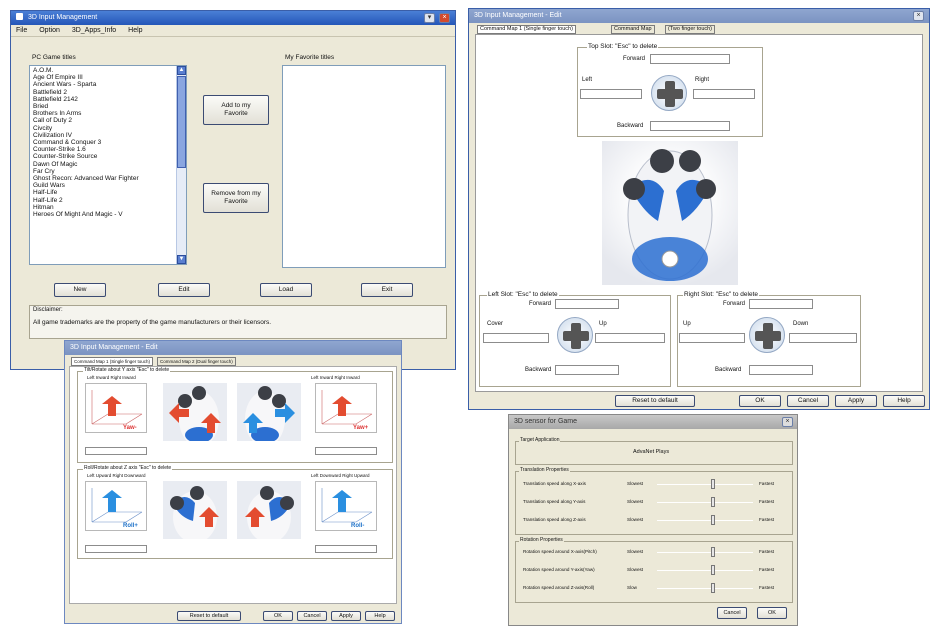 The height and width of the screenshot is (626, 936). What do you see at coordinates (108, 207) in the screenshot?
I see `list-item: Hitman` at bounding box center [108, 207].